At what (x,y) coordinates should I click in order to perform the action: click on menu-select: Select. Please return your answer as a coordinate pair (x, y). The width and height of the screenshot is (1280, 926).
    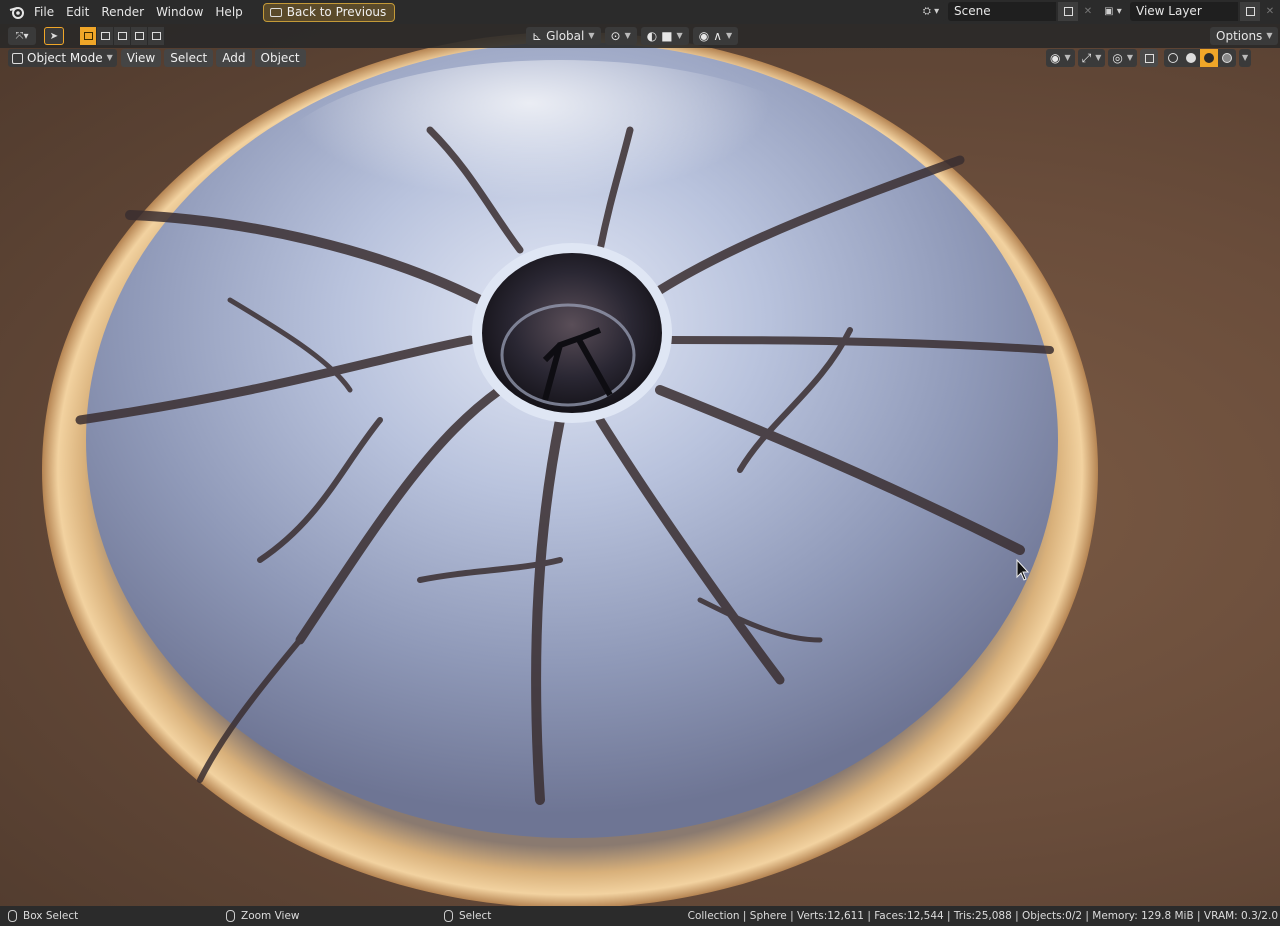
    Looking at the image, I should click on (189, 58).